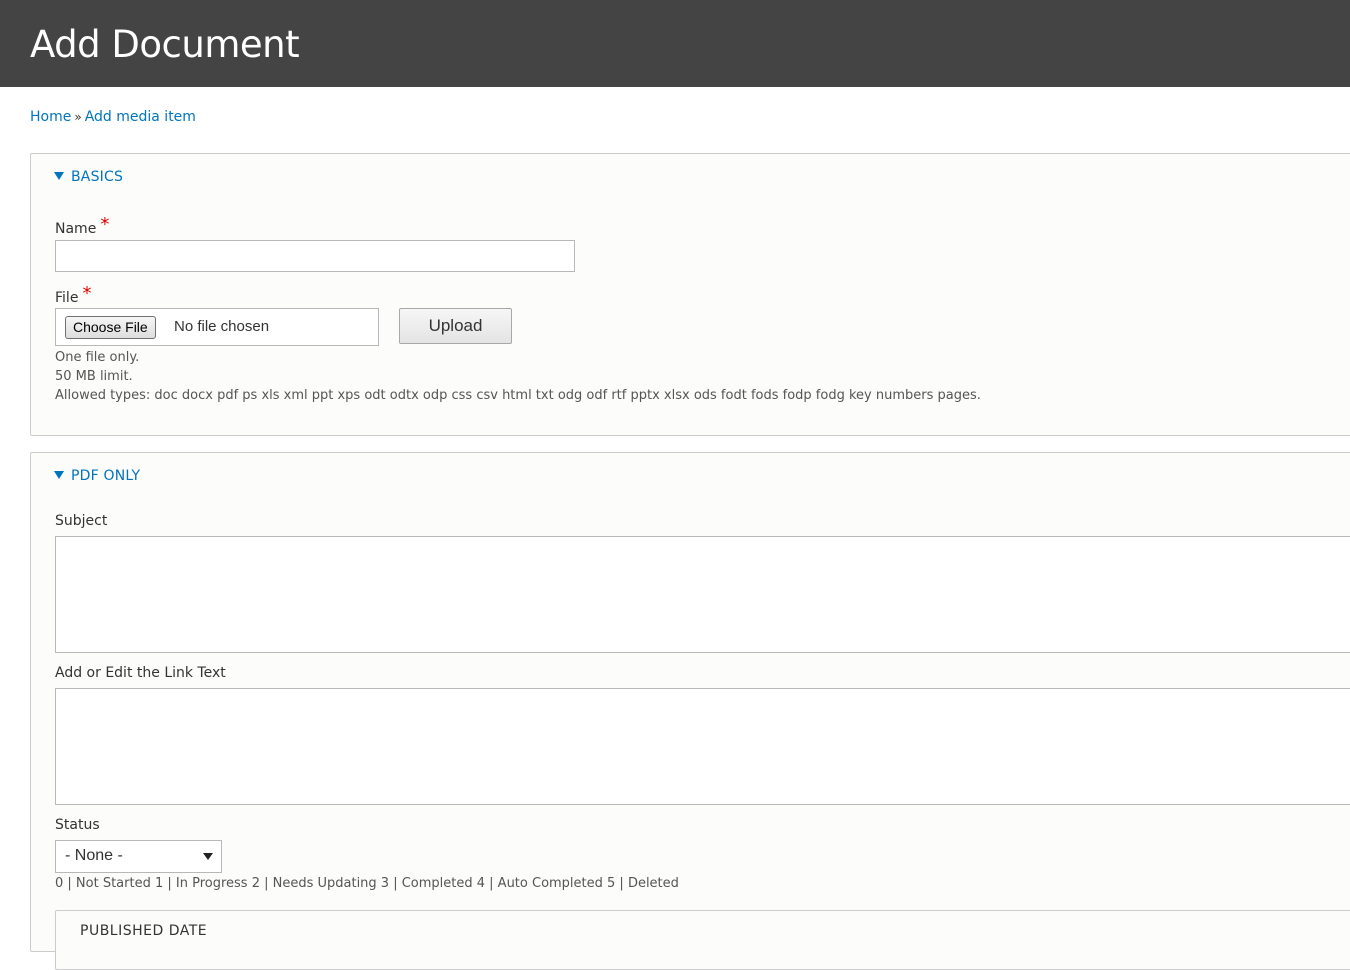 This screenshot has width=1350, height=970. Describe the element at coordinates (702, 940) in the screenshot. I see `published-date-fieldset: PUBLISHED DATE` at that location.